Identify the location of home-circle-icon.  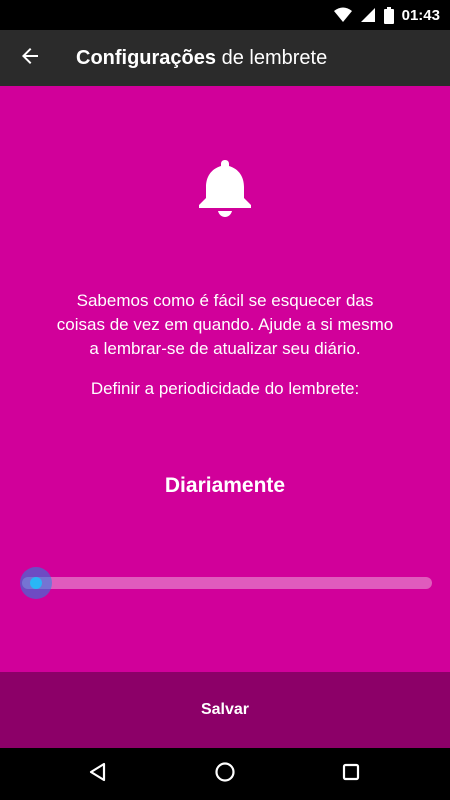
(225, 774).